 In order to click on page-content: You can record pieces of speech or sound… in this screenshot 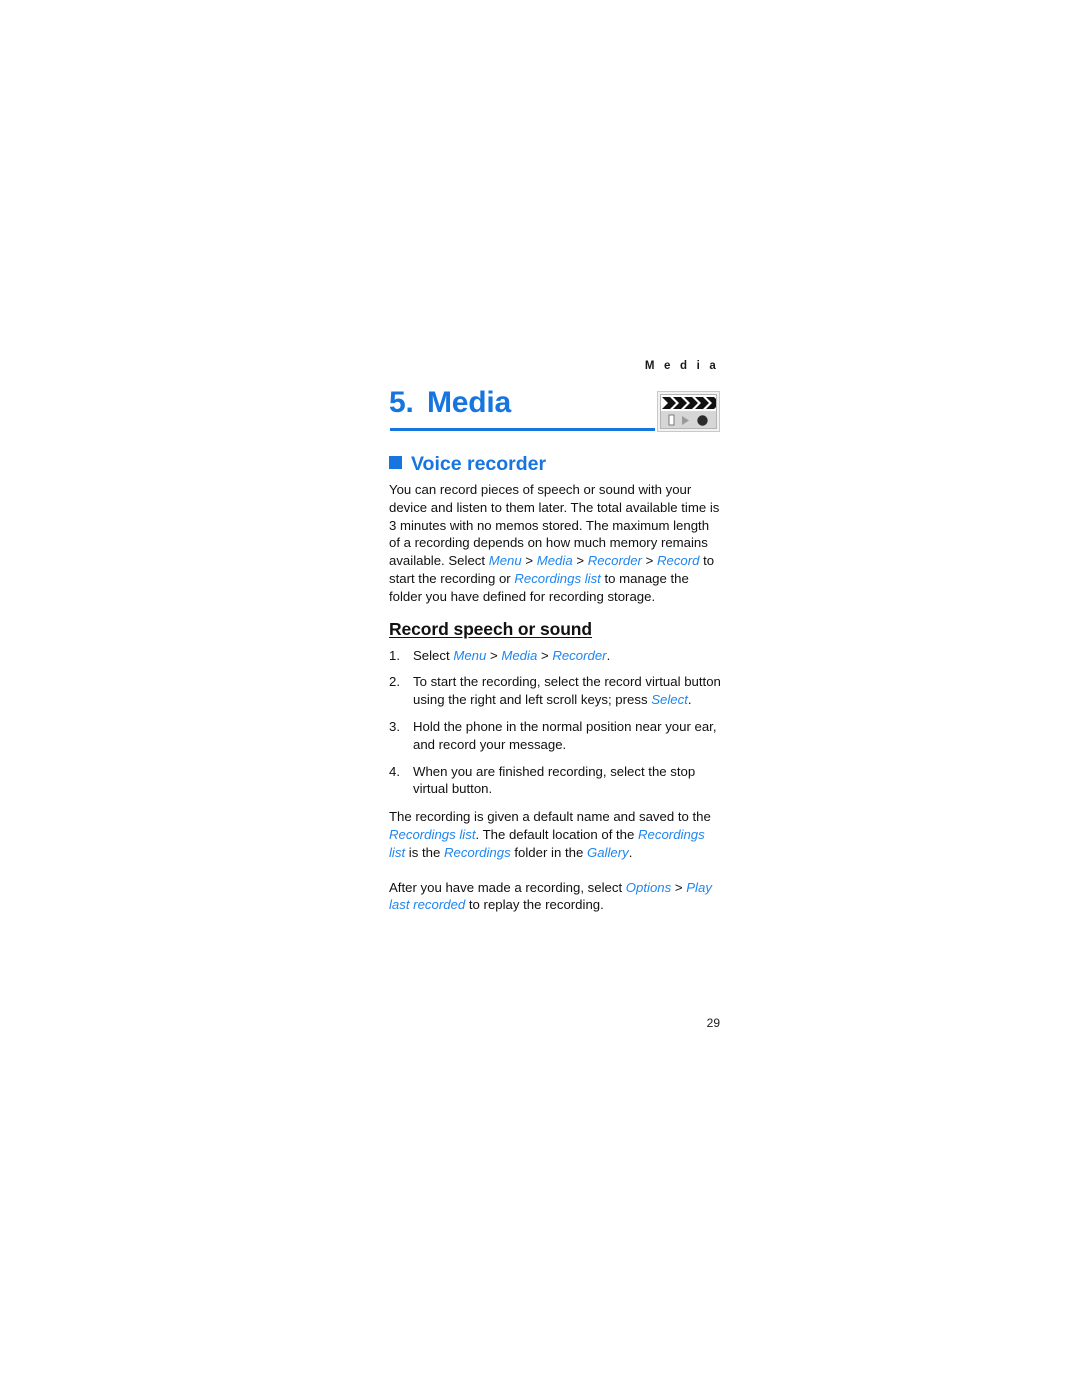, I will do `click(555, 703)`.